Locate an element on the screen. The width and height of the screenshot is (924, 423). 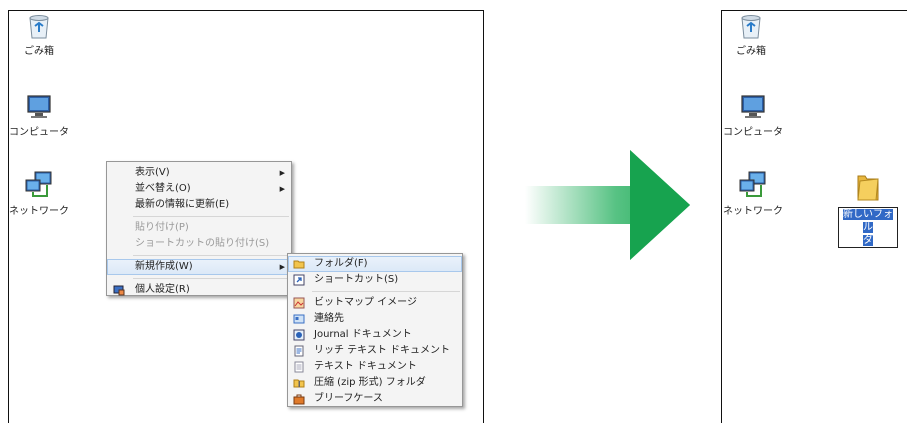
text-document-icon is located at coordinates (299, 367).